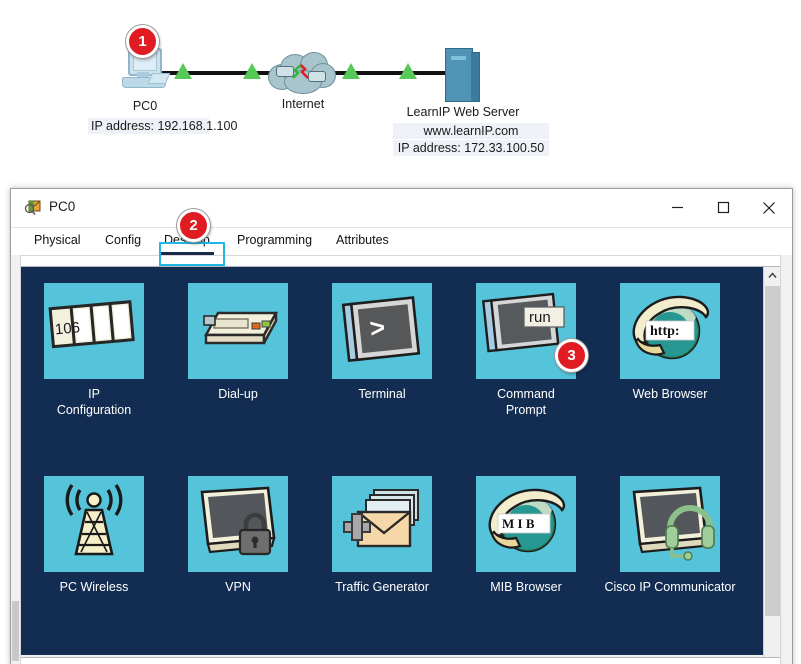 The height and width of the screenshot is (664, 801). What do you see at coordinates (382, 524) in the screenshot?
I see `traffic-generator-icon` at bounding box center [382, 524].